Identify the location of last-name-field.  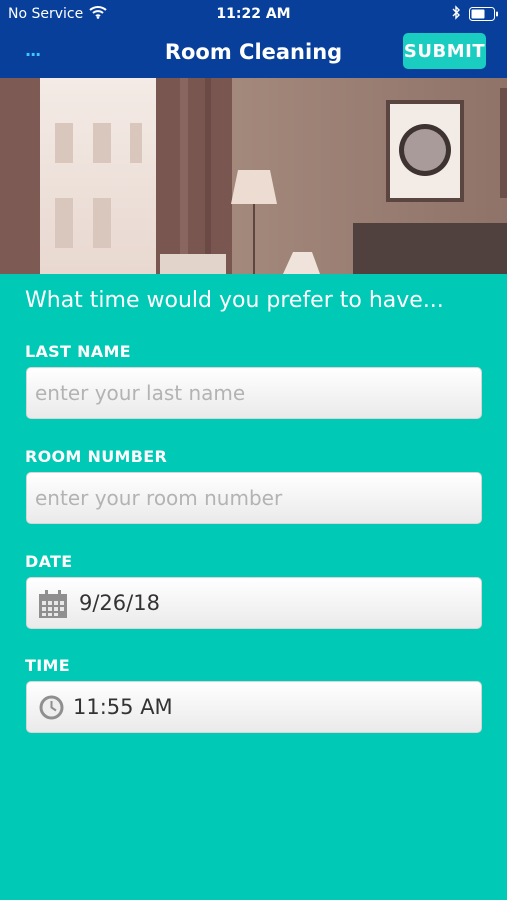
(254, 393).